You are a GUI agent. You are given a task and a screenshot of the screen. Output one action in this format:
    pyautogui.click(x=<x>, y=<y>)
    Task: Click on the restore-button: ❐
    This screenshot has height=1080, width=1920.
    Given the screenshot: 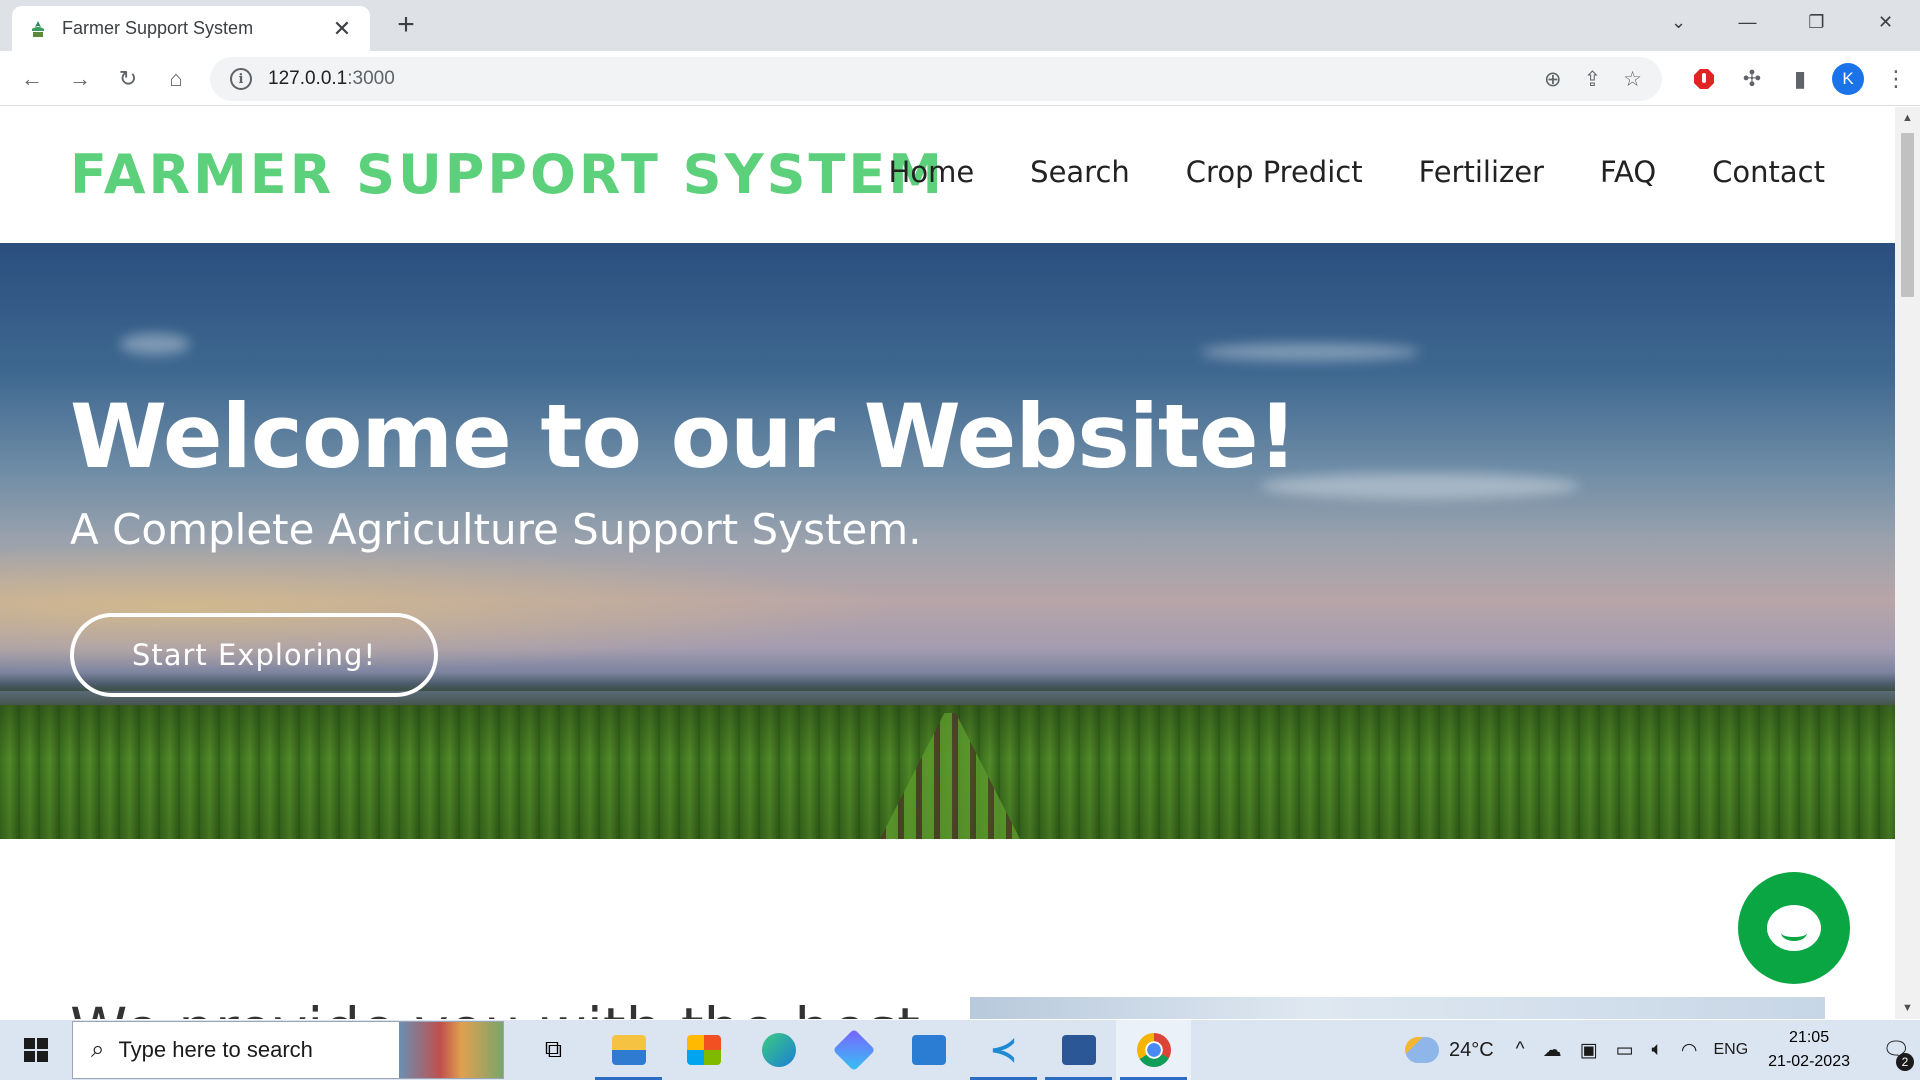 What is the action you would take?
    pyautogui.click(x=1816, y=22)
    